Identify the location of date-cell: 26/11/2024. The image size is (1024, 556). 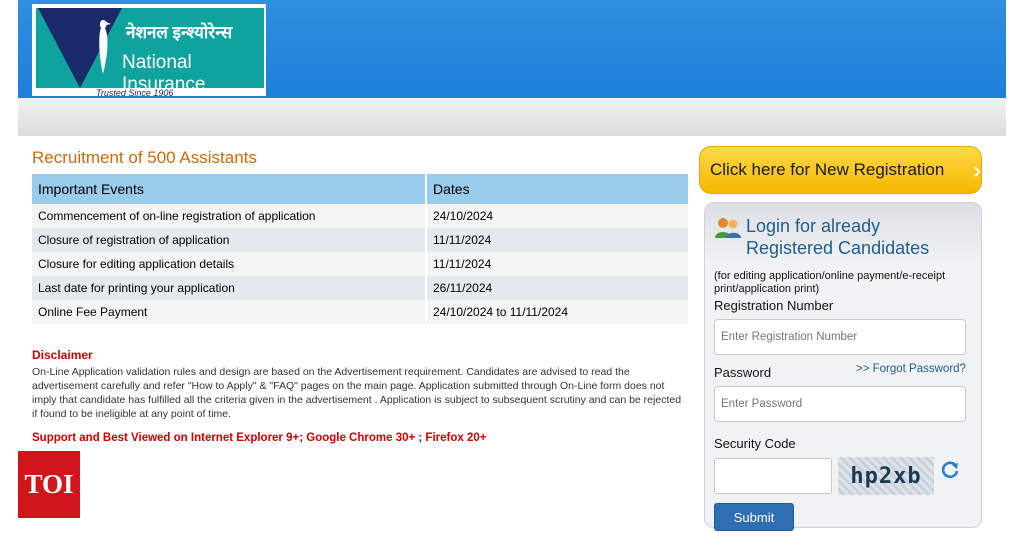
(558, 288).